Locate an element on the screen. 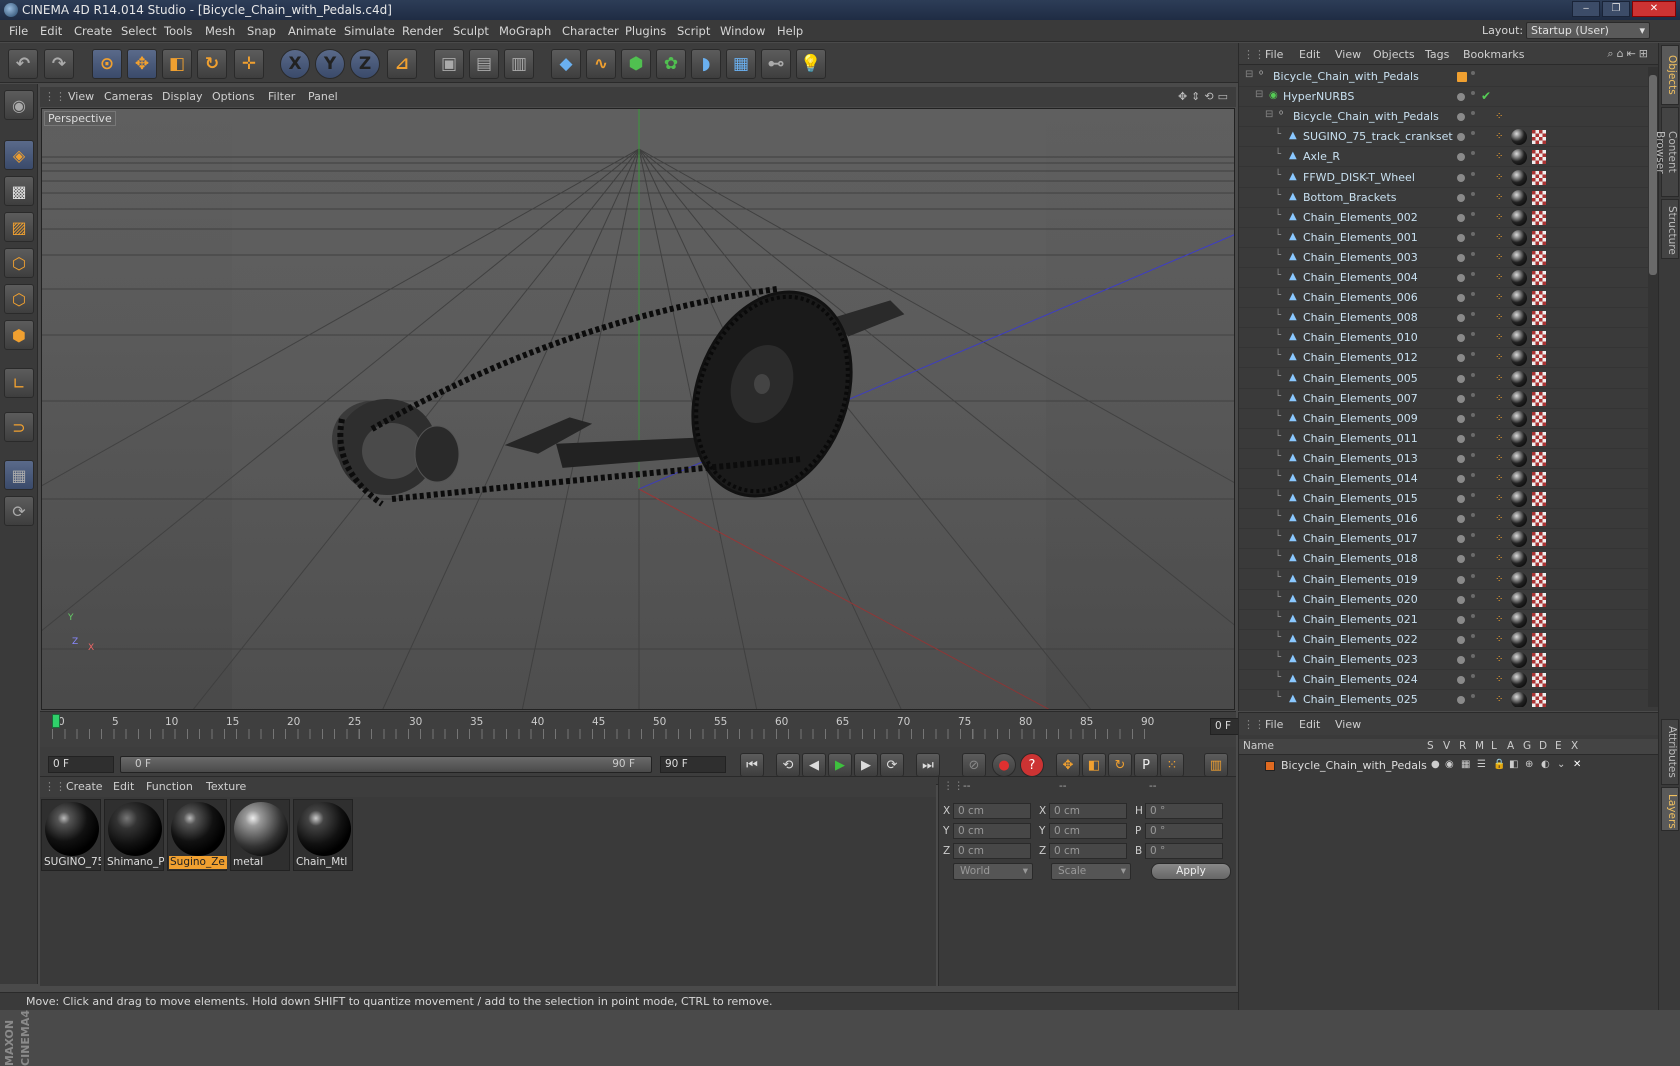 The width and height of the screenshot is (1680, 1066). object-row: └ ▲ Chain_Elements_011 ⁘ is located at coordinates (1444, 439).